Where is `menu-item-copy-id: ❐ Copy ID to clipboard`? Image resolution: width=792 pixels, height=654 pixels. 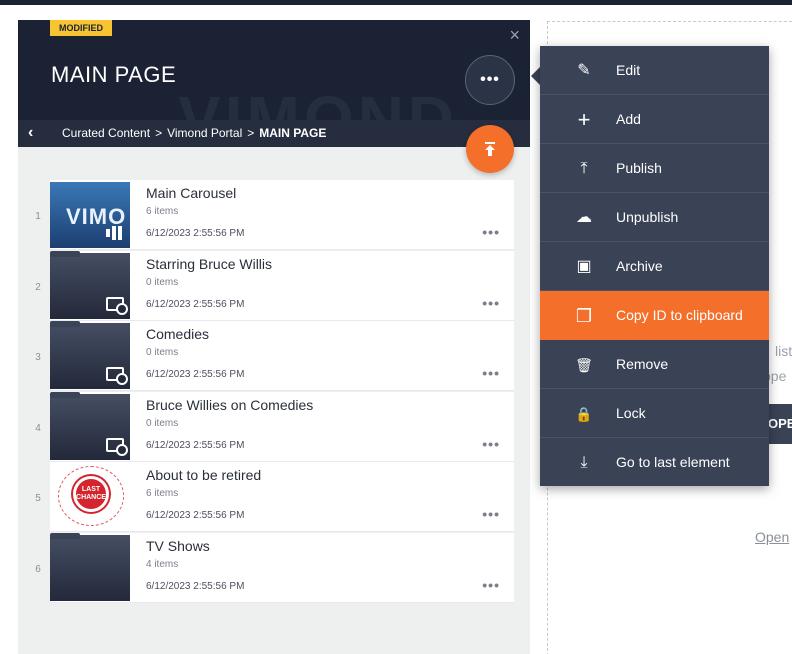 menu-item-copy-id: ❐ Copy ID to clipboard is located at coordinates (654, 315).